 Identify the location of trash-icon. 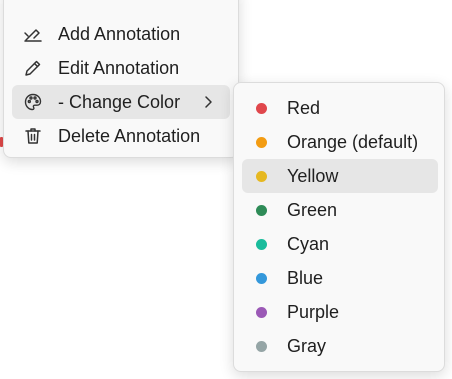
(33, 136).